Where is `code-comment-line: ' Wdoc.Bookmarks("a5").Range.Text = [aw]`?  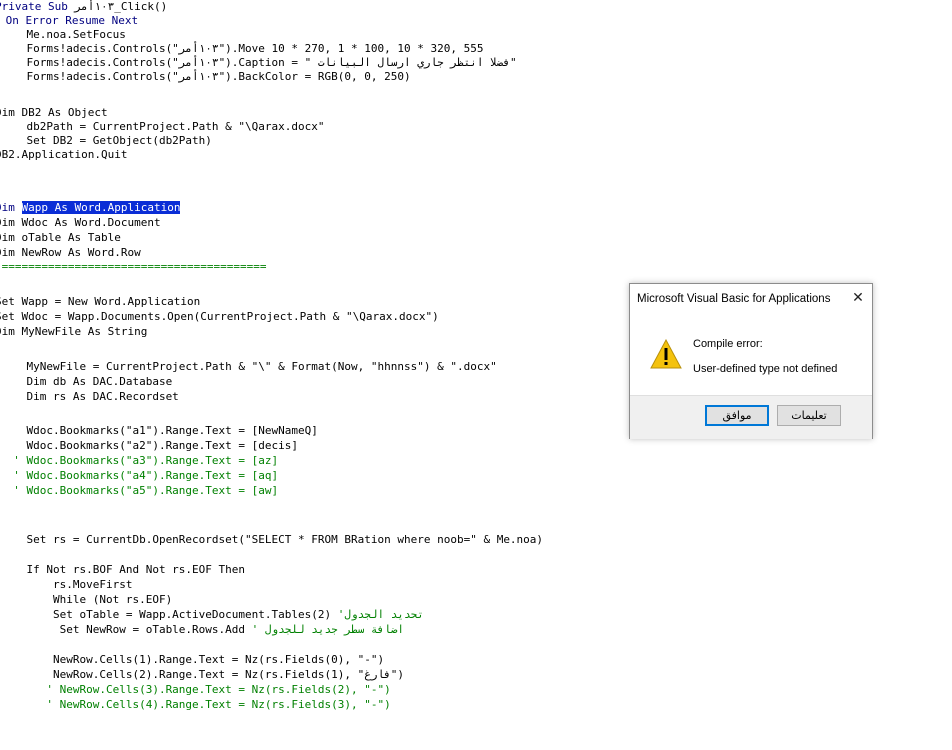
code-comment-line: ' Wdoc.Bookmarks("a5").Range.Text = [aw] is located at coordinates (139, 490).